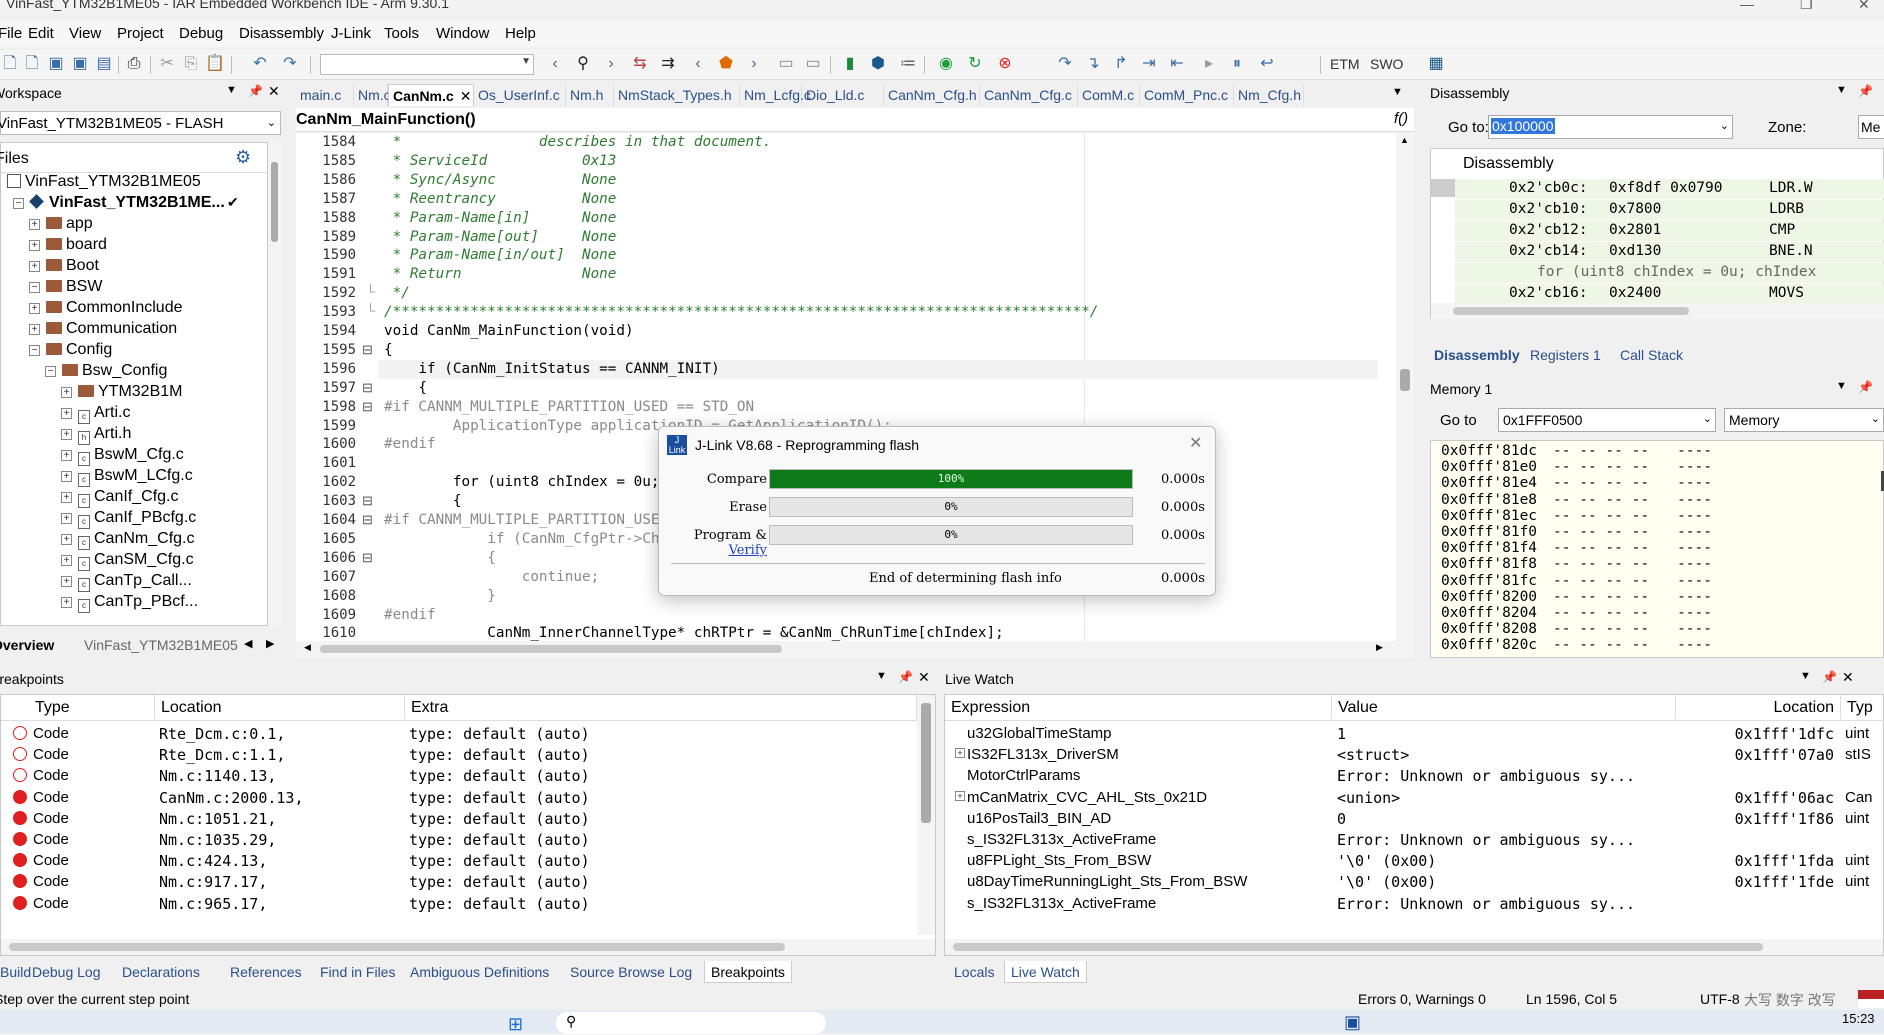 The image size is (1884, 1035). I want to click on memory-type-select: Memory ⌄, so click(1804, 420).